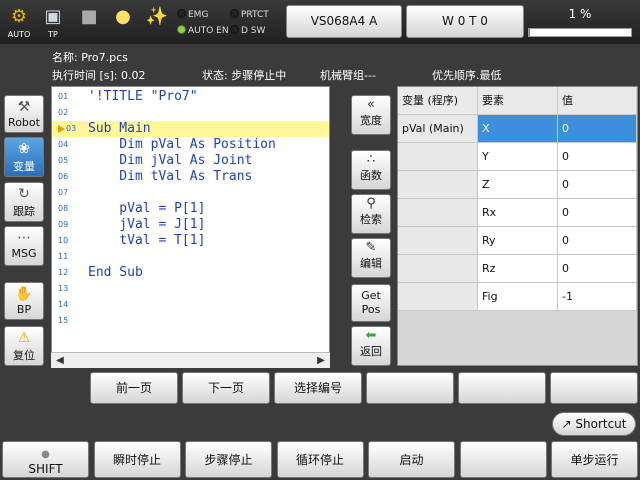 The width and height of the screenshot is (640, 480). I want to click on line-number: 15, so click(63, 320).